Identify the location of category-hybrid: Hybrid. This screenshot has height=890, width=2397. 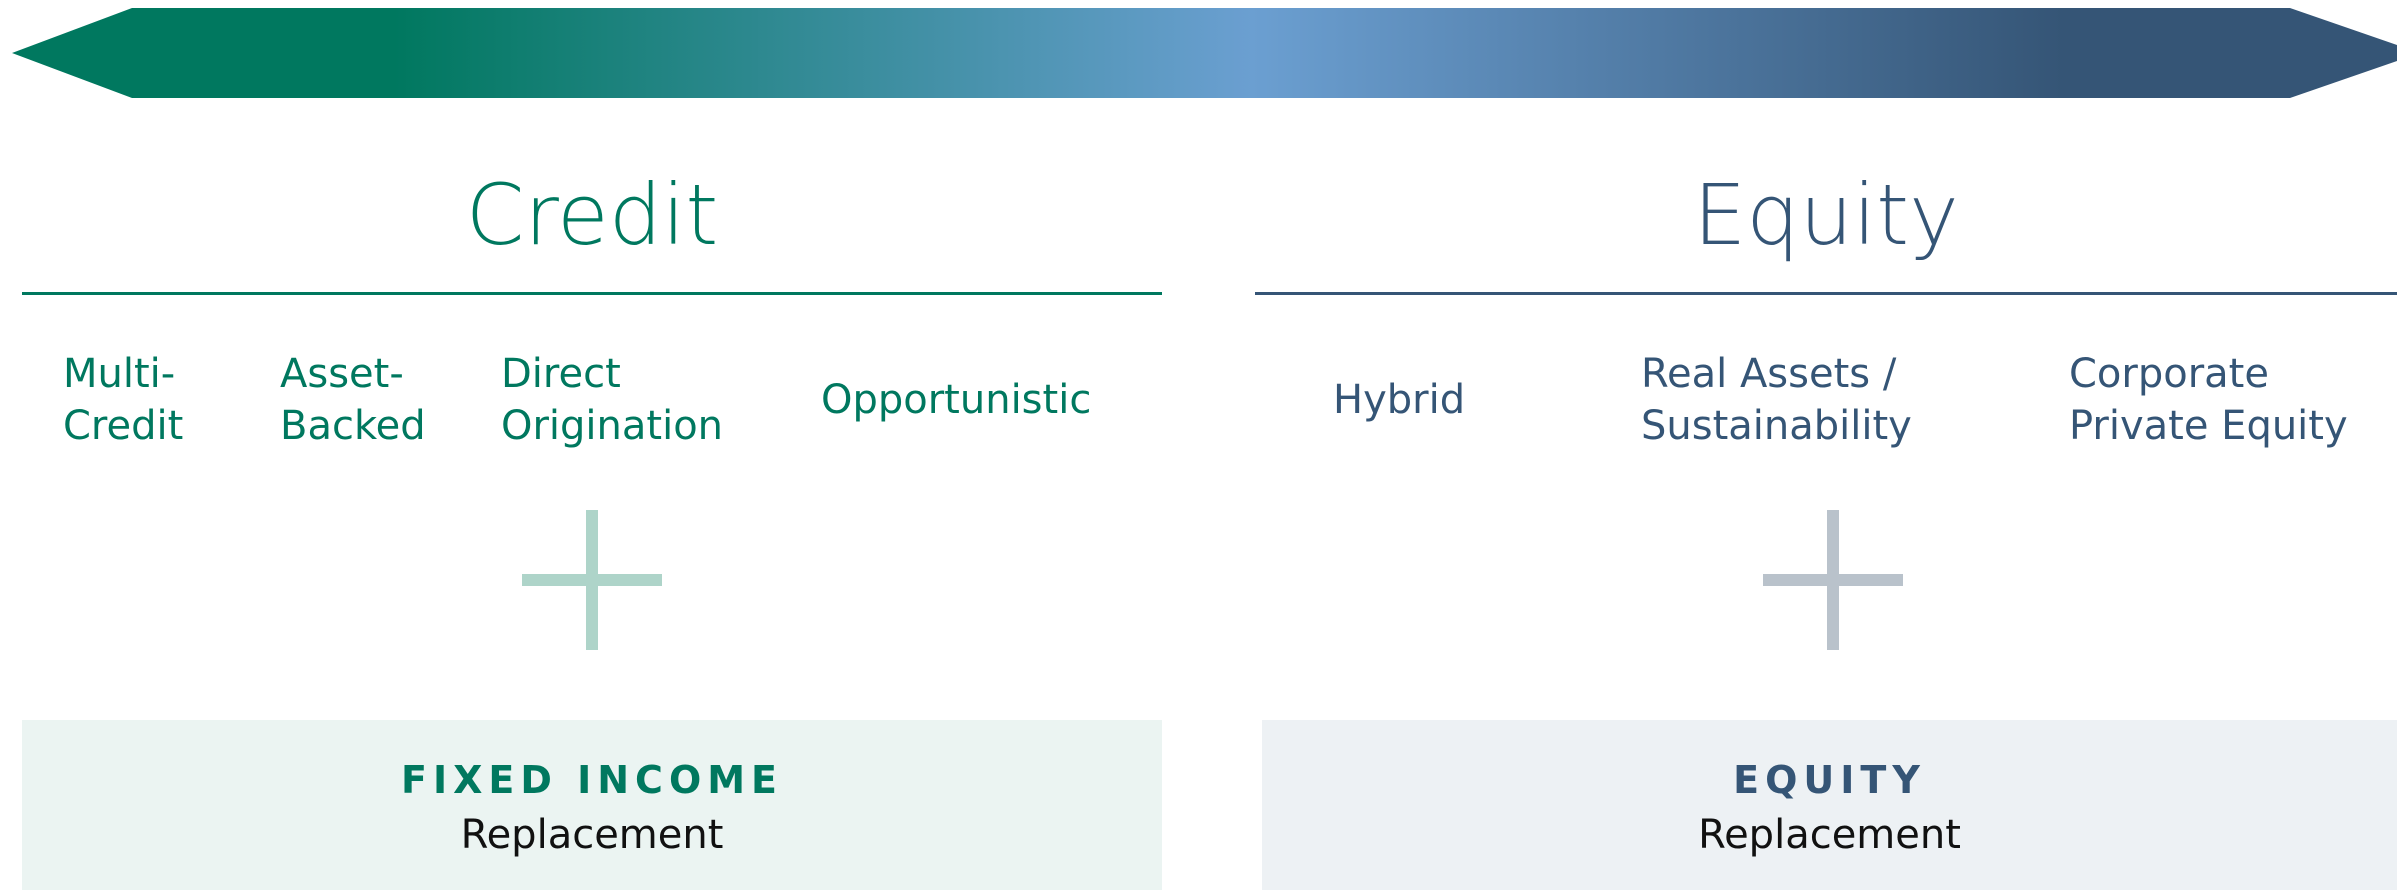
(1399, 400).